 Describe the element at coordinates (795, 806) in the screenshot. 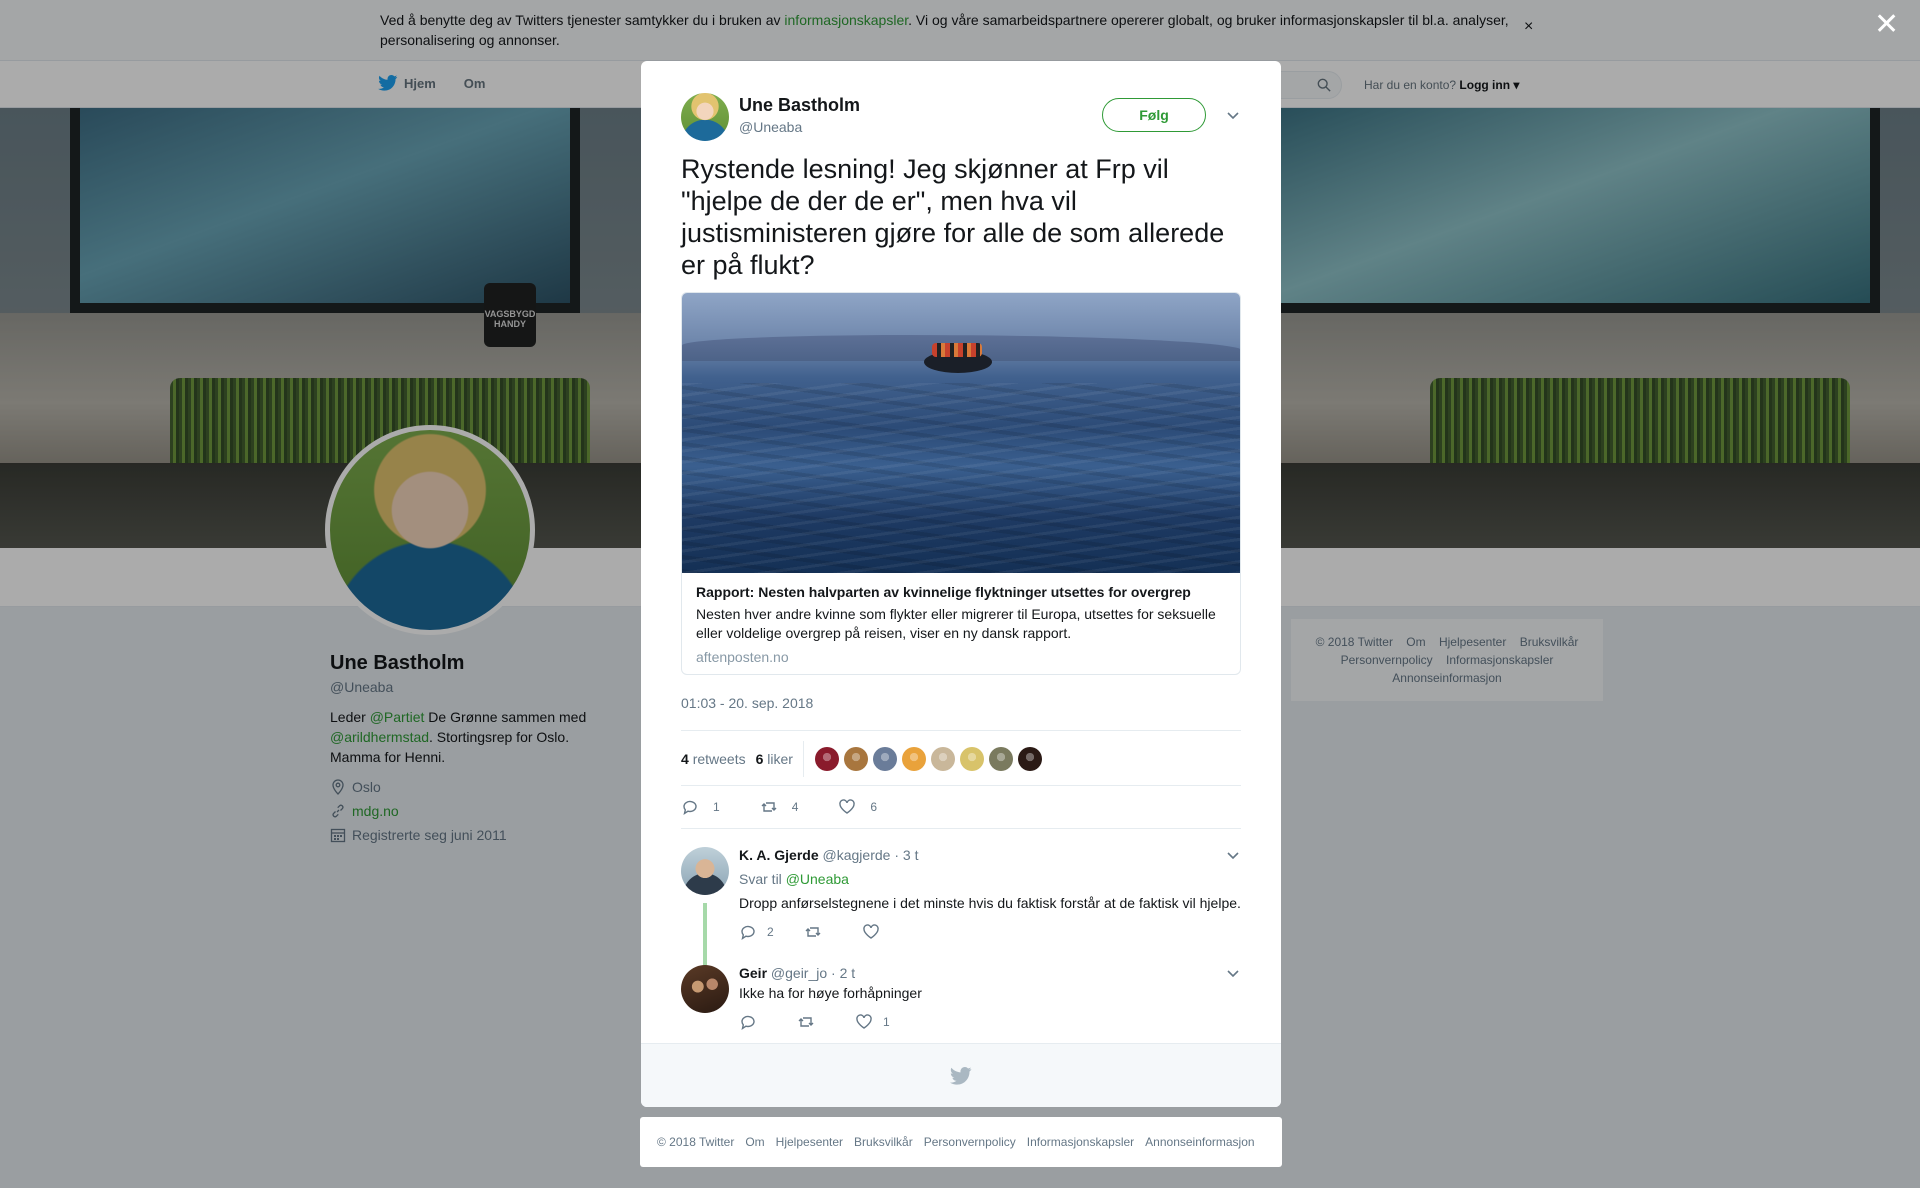

I see `retweet-count: 4` at that location.